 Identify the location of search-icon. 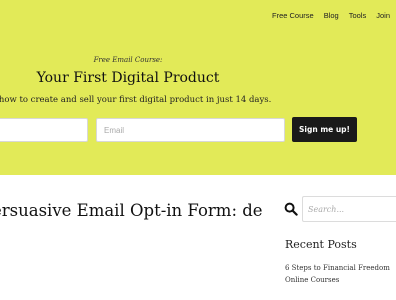
(291, 209).